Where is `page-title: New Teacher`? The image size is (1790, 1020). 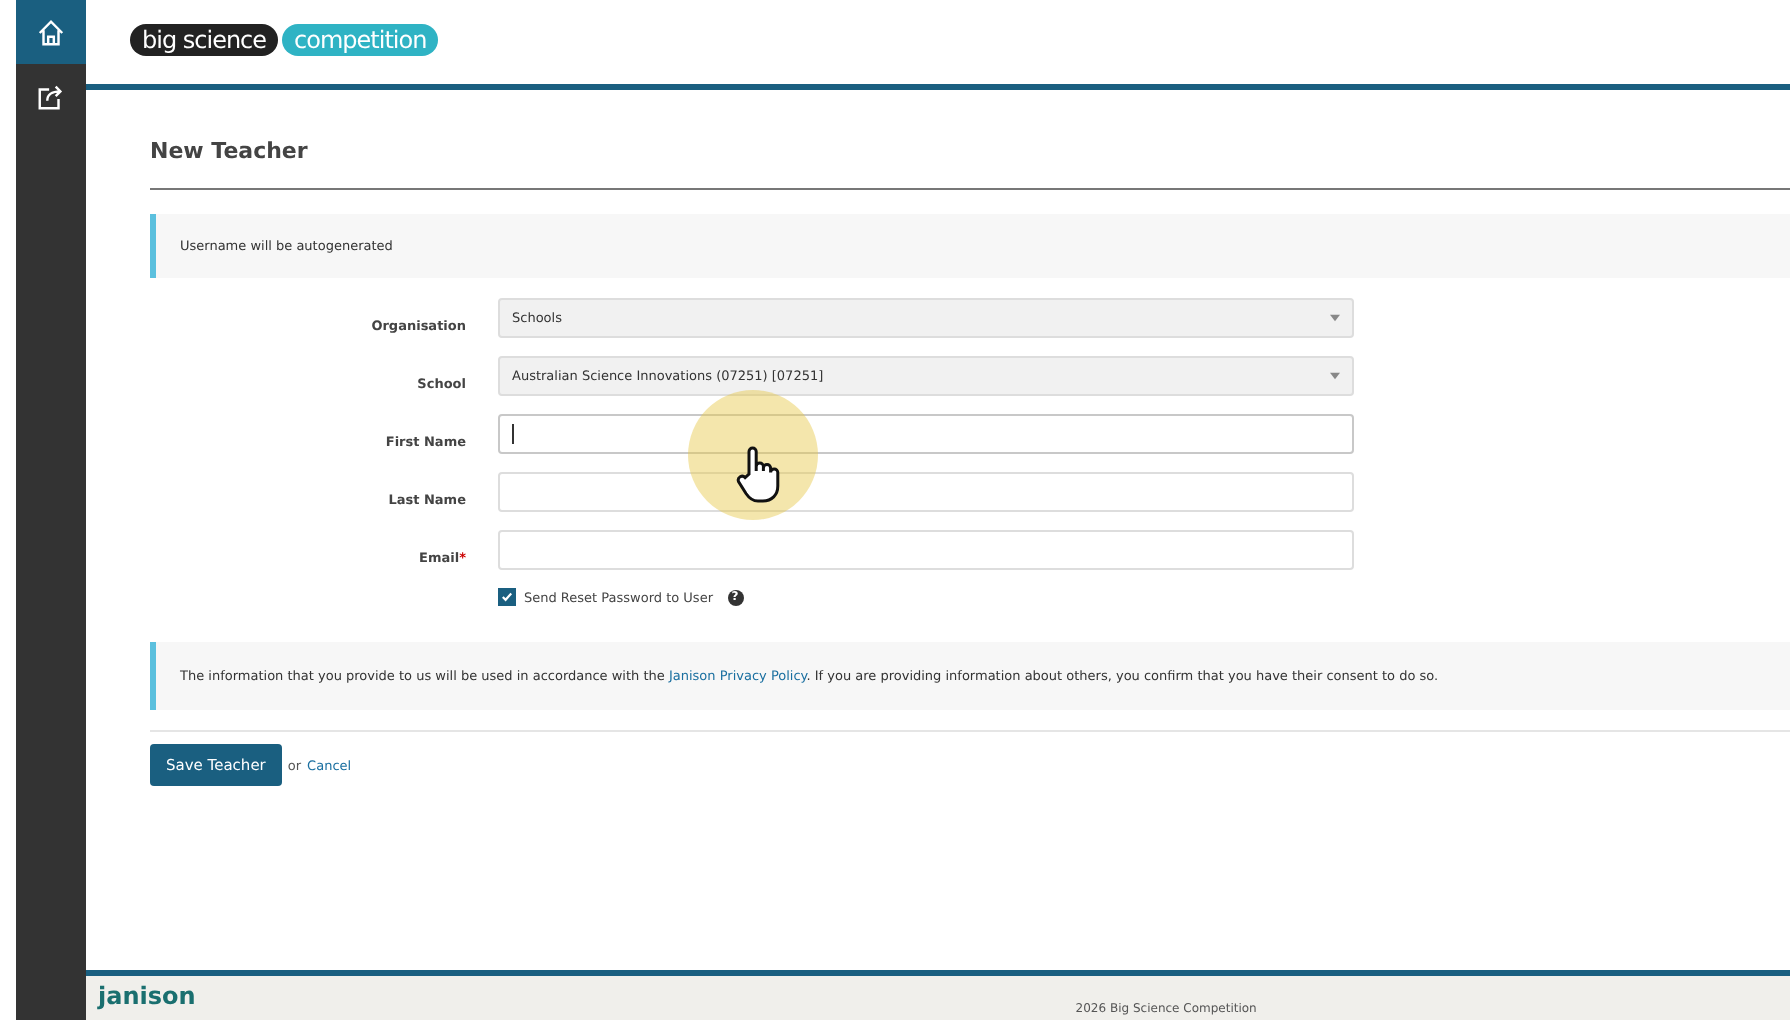 page-title: New Teacher is located at coordinates (970, 140).